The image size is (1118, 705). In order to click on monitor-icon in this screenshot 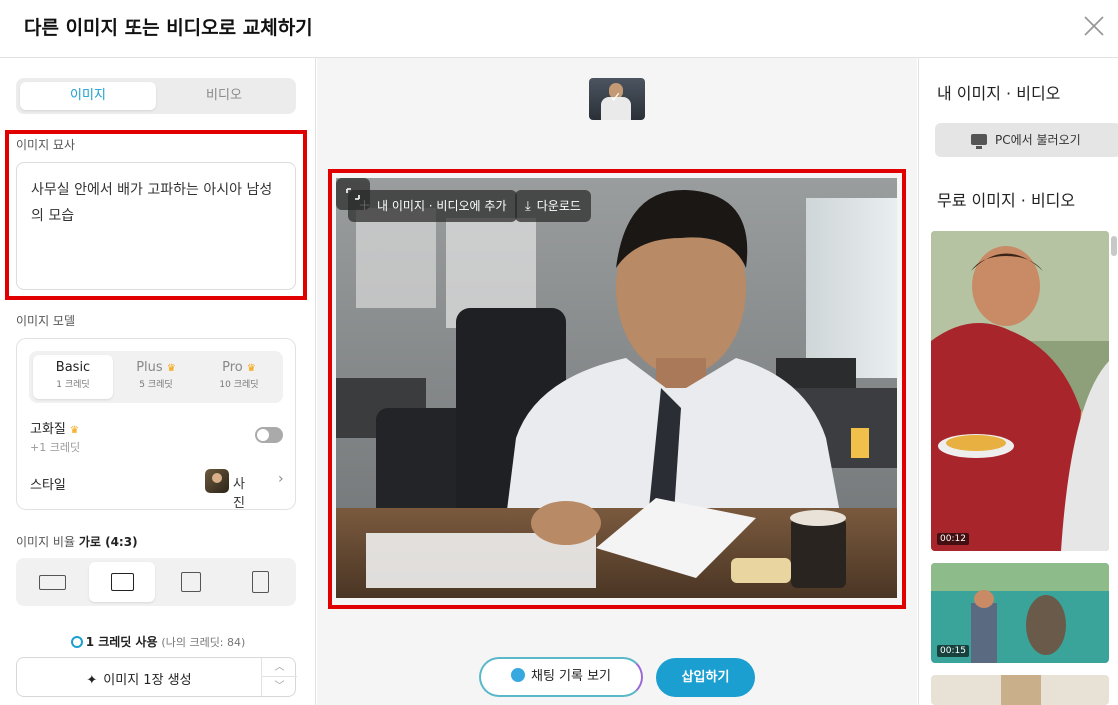, I will do `click(979, 141)`.